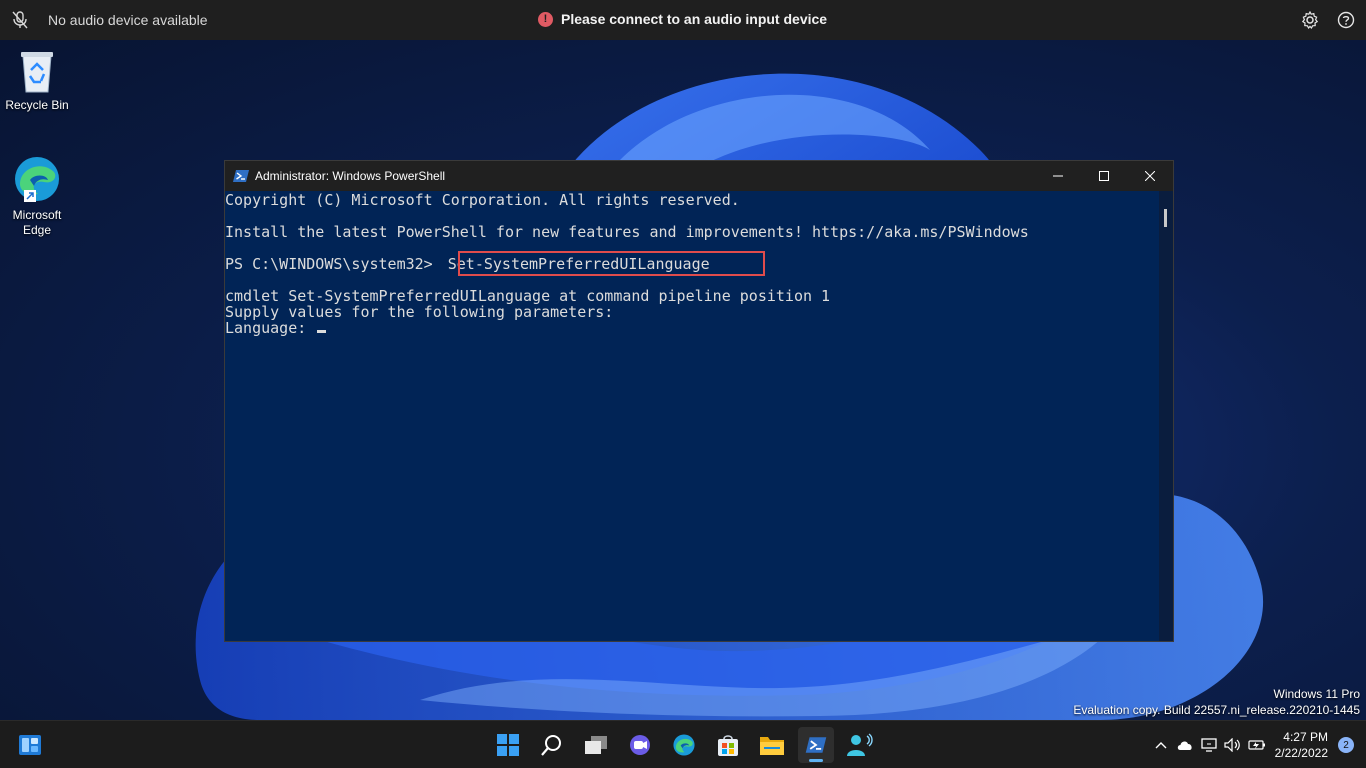 Image resolution: width=1366 pixels, height=768 pixels. Describe the element at coordinates (1166, 416) in the screenshot. I see `console-scrollbar` at that location.